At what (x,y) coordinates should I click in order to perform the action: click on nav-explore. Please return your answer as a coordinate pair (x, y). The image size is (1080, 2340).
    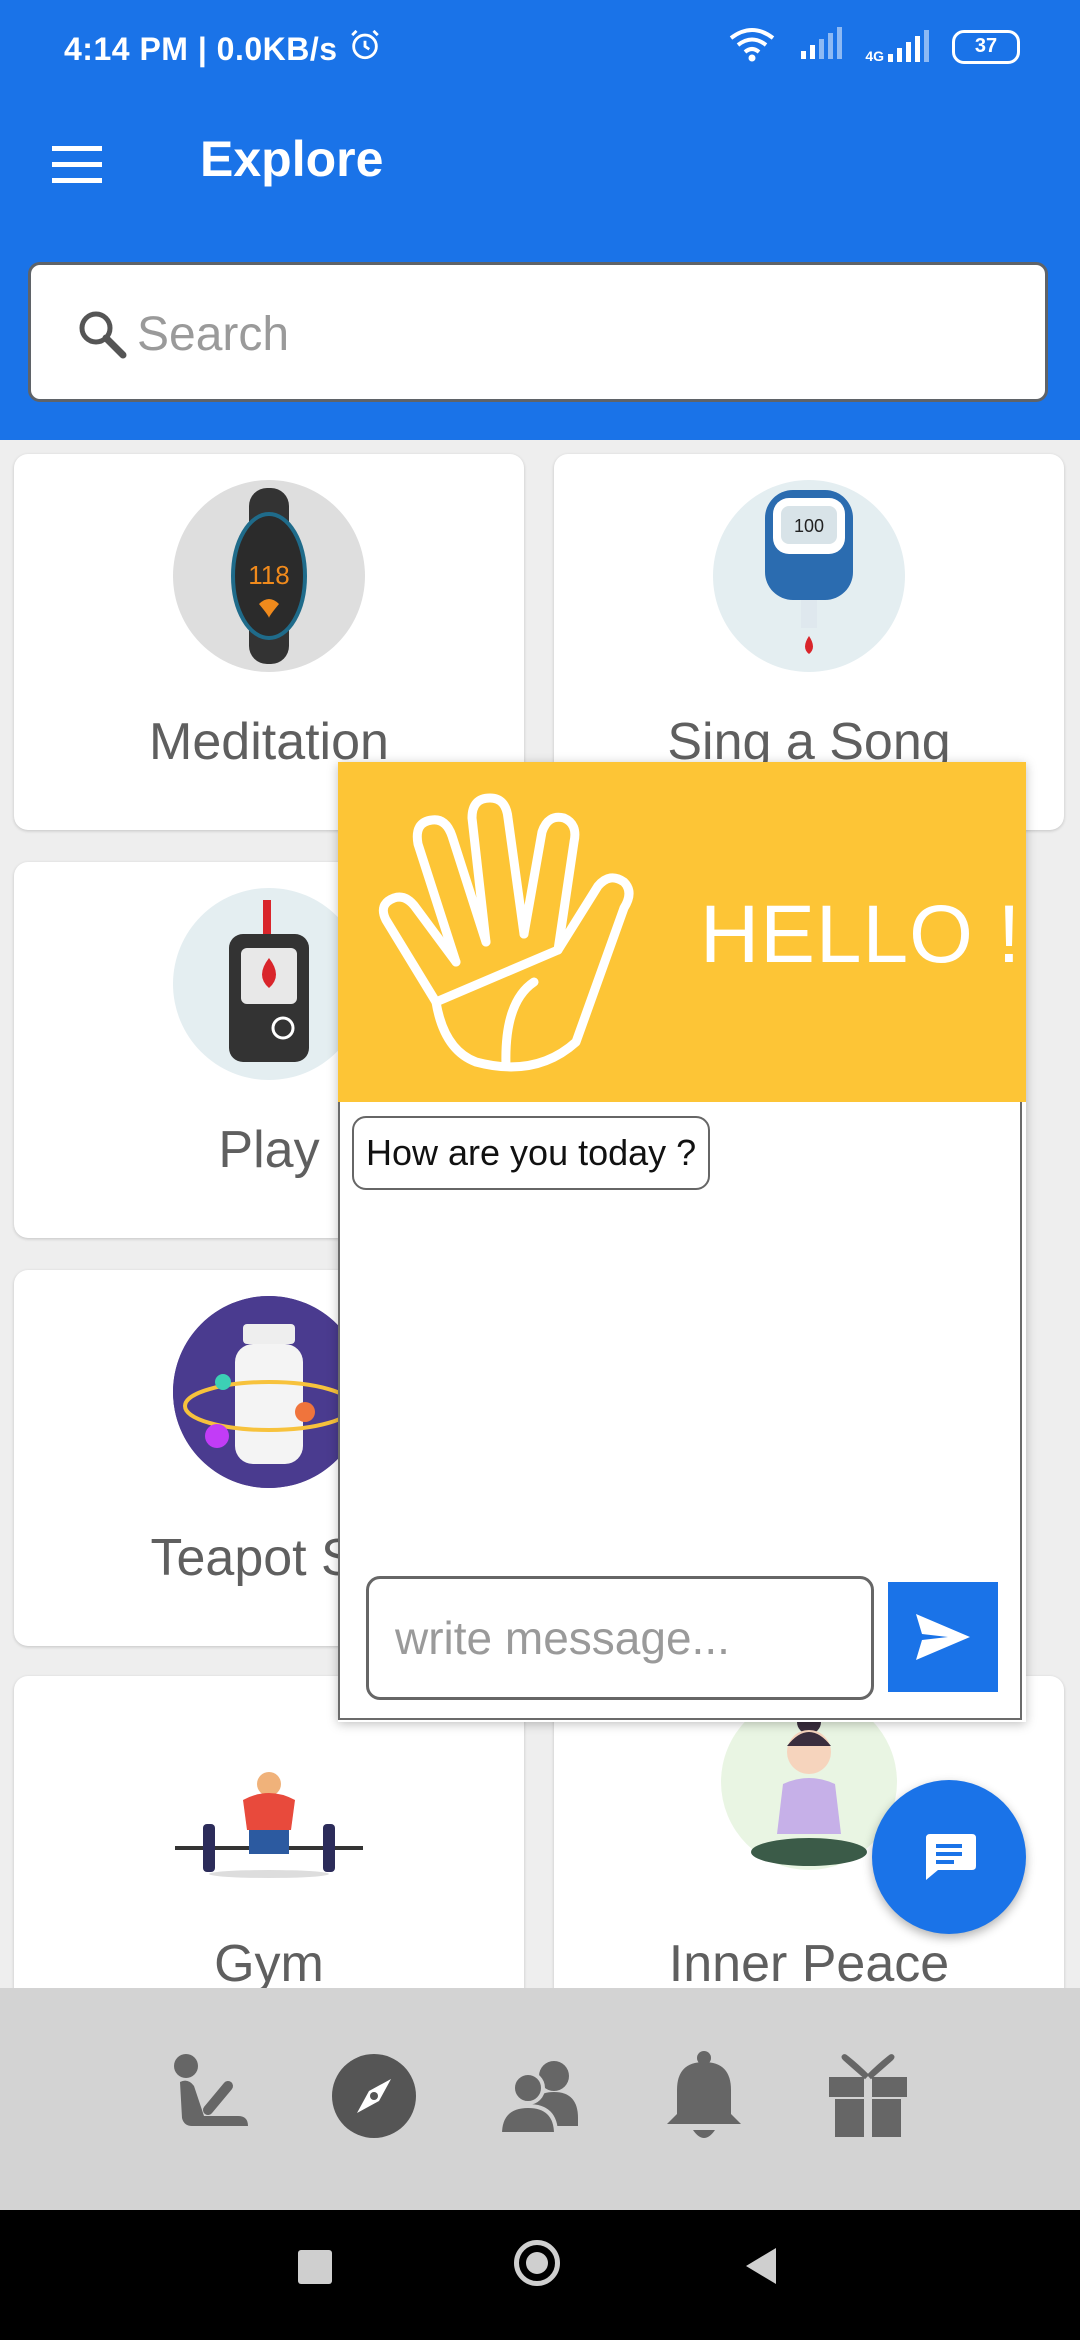
    Looking at the image, I should click on (374, 2096).